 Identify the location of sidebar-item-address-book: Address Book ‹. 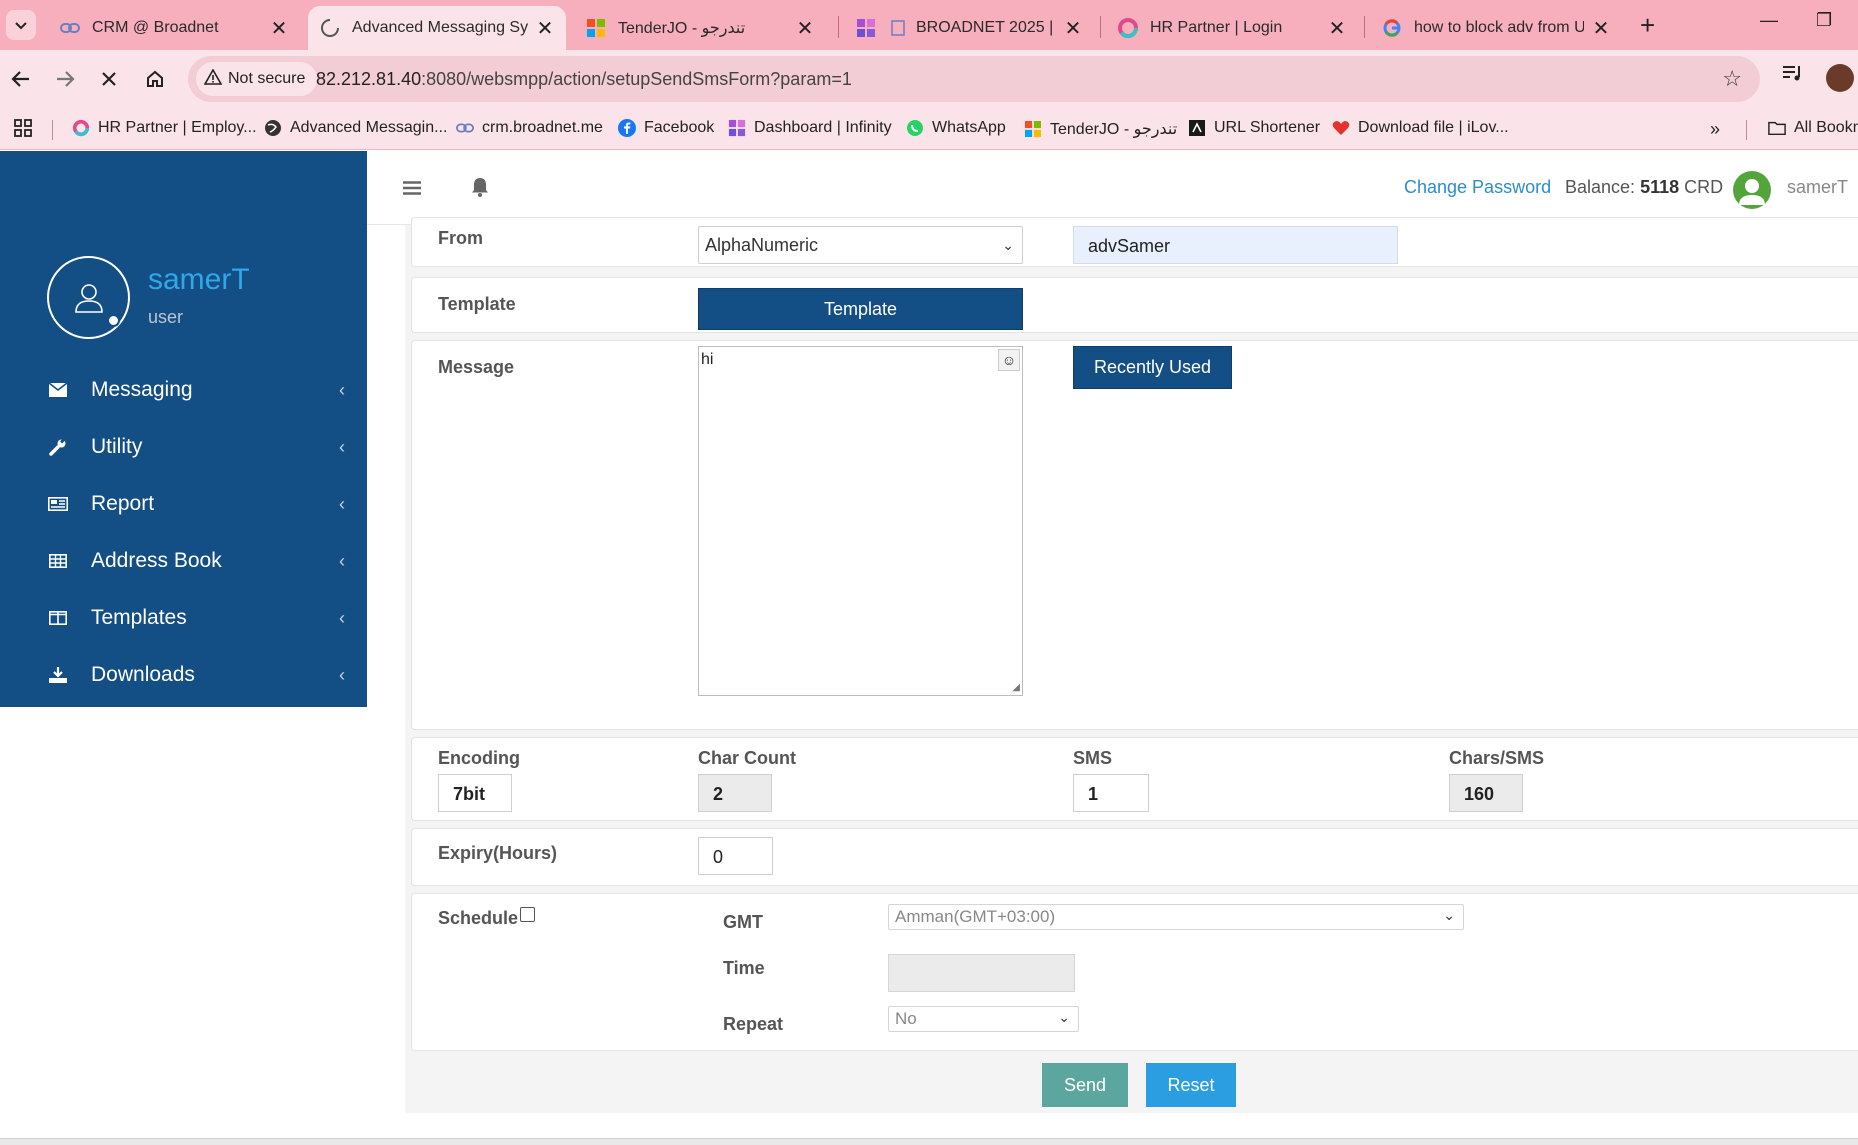
(183, 561).